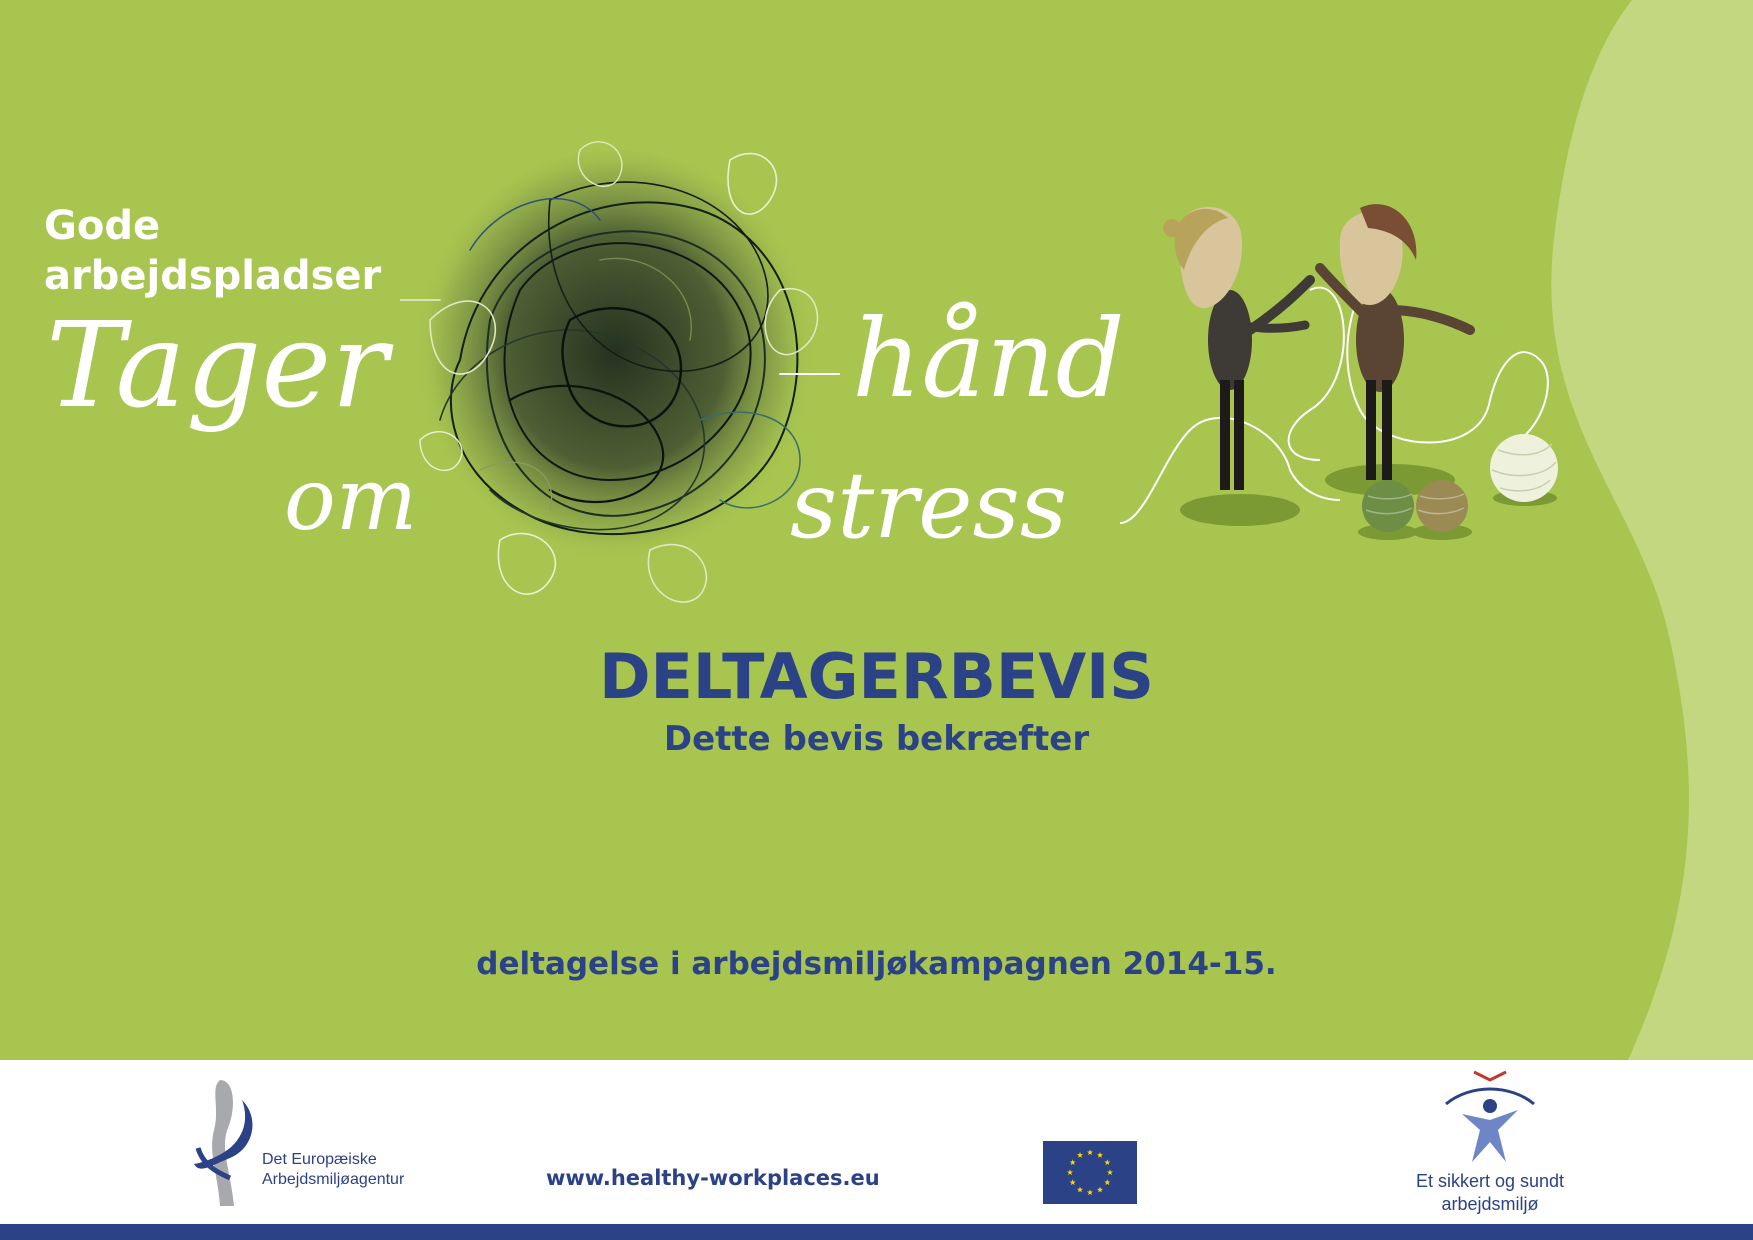 Image resolution: width=1753 pixels, height=1240 pixels. What do you see at coordinates (876, 676) in the screenshot?
I see `certificate-heading: DELTAGERBEVIS` at bounding box center [876, 676].